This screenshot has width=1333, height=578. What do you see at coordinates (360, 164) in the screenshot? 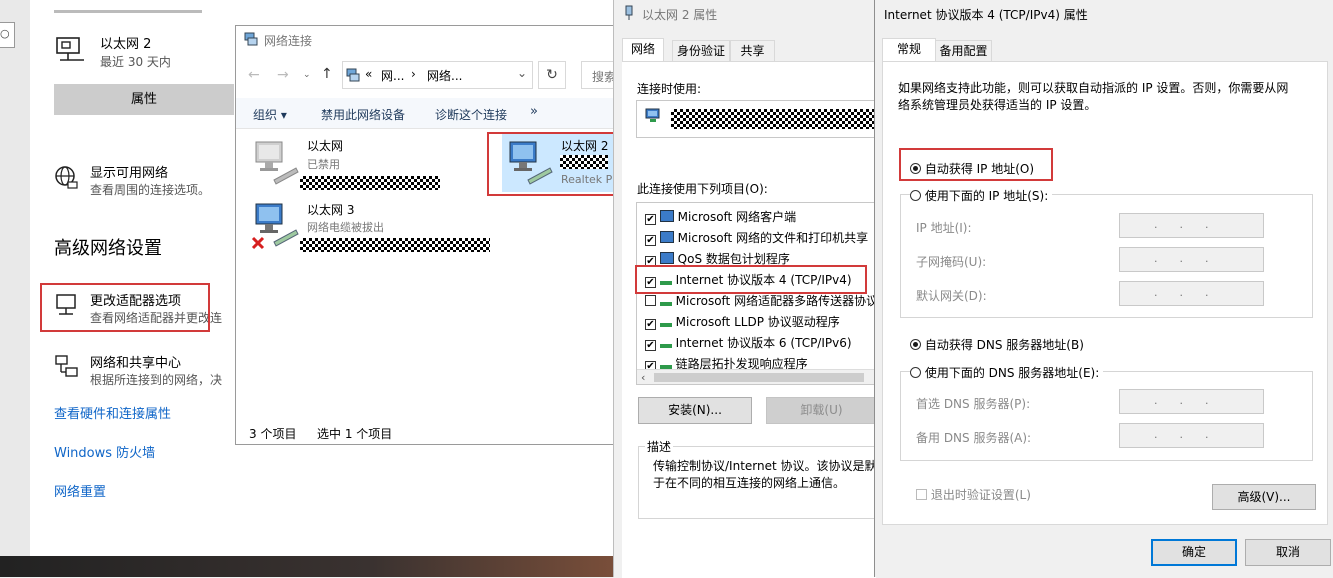
I see `adapter-item-ethernet: 以太网 已禁用` at bounding box center [360, 164].